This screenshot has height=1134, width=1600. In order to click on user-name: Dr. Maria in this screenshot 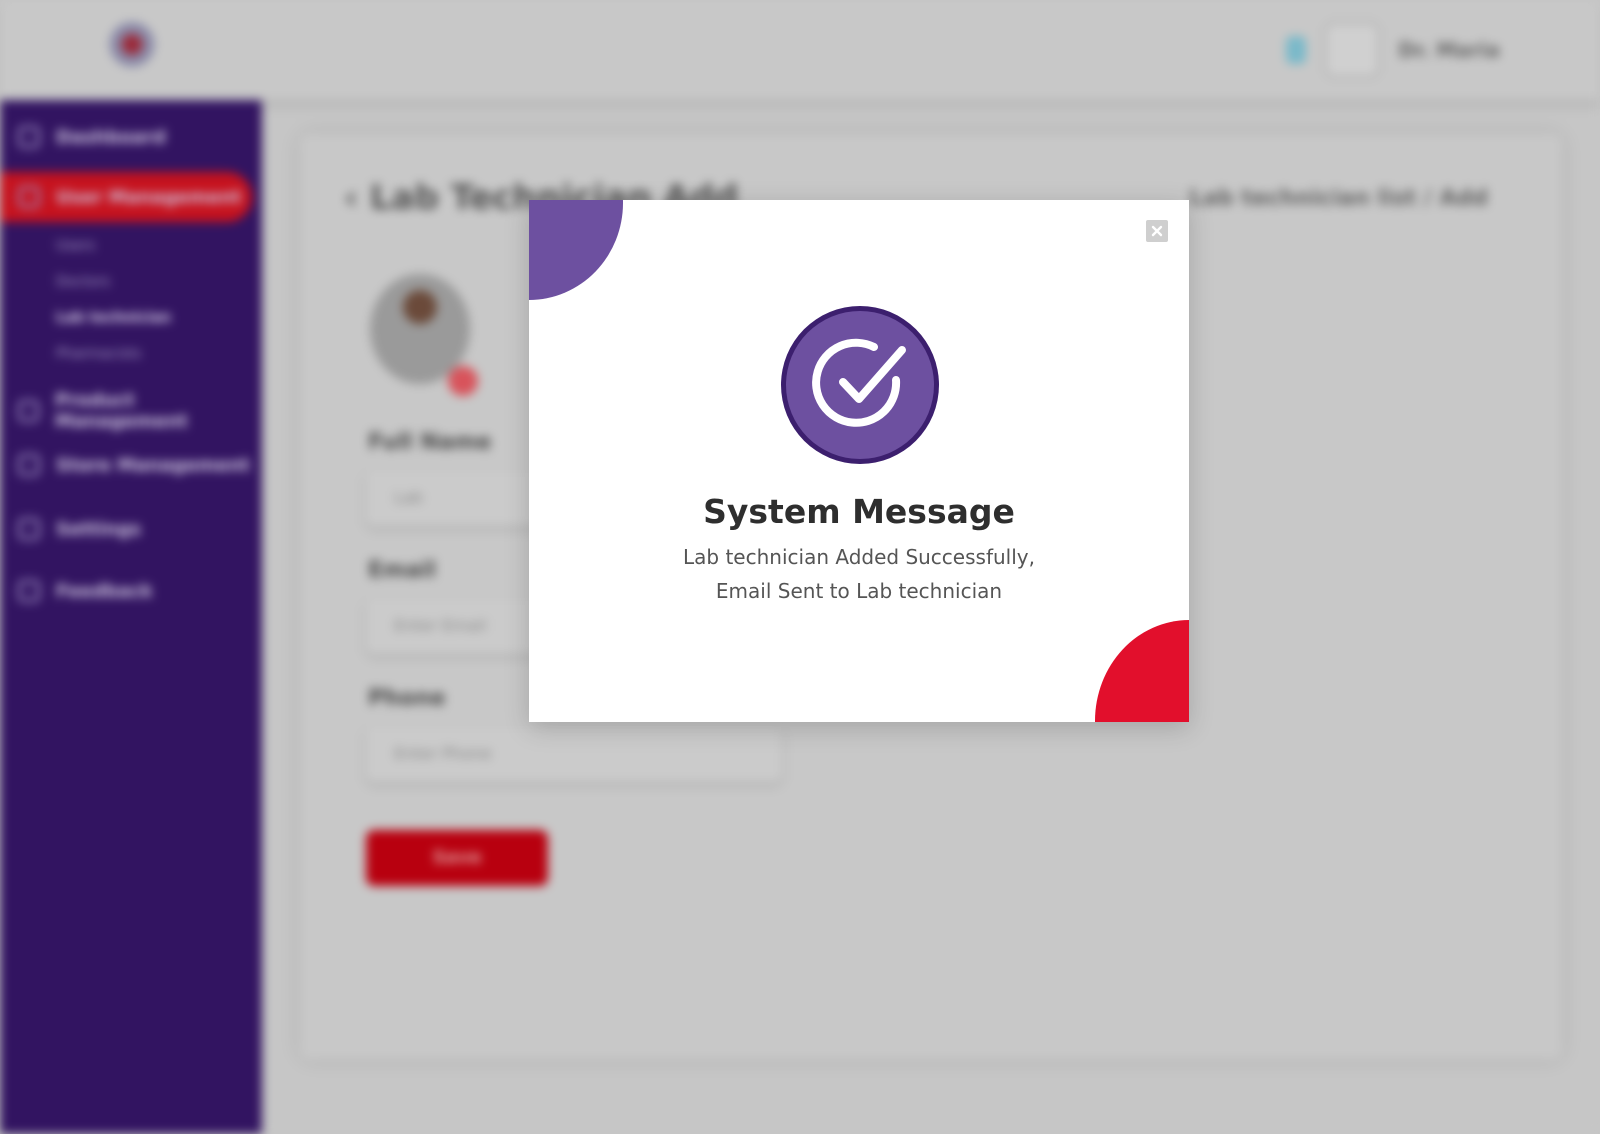, I will do `click(1449, 50)`.